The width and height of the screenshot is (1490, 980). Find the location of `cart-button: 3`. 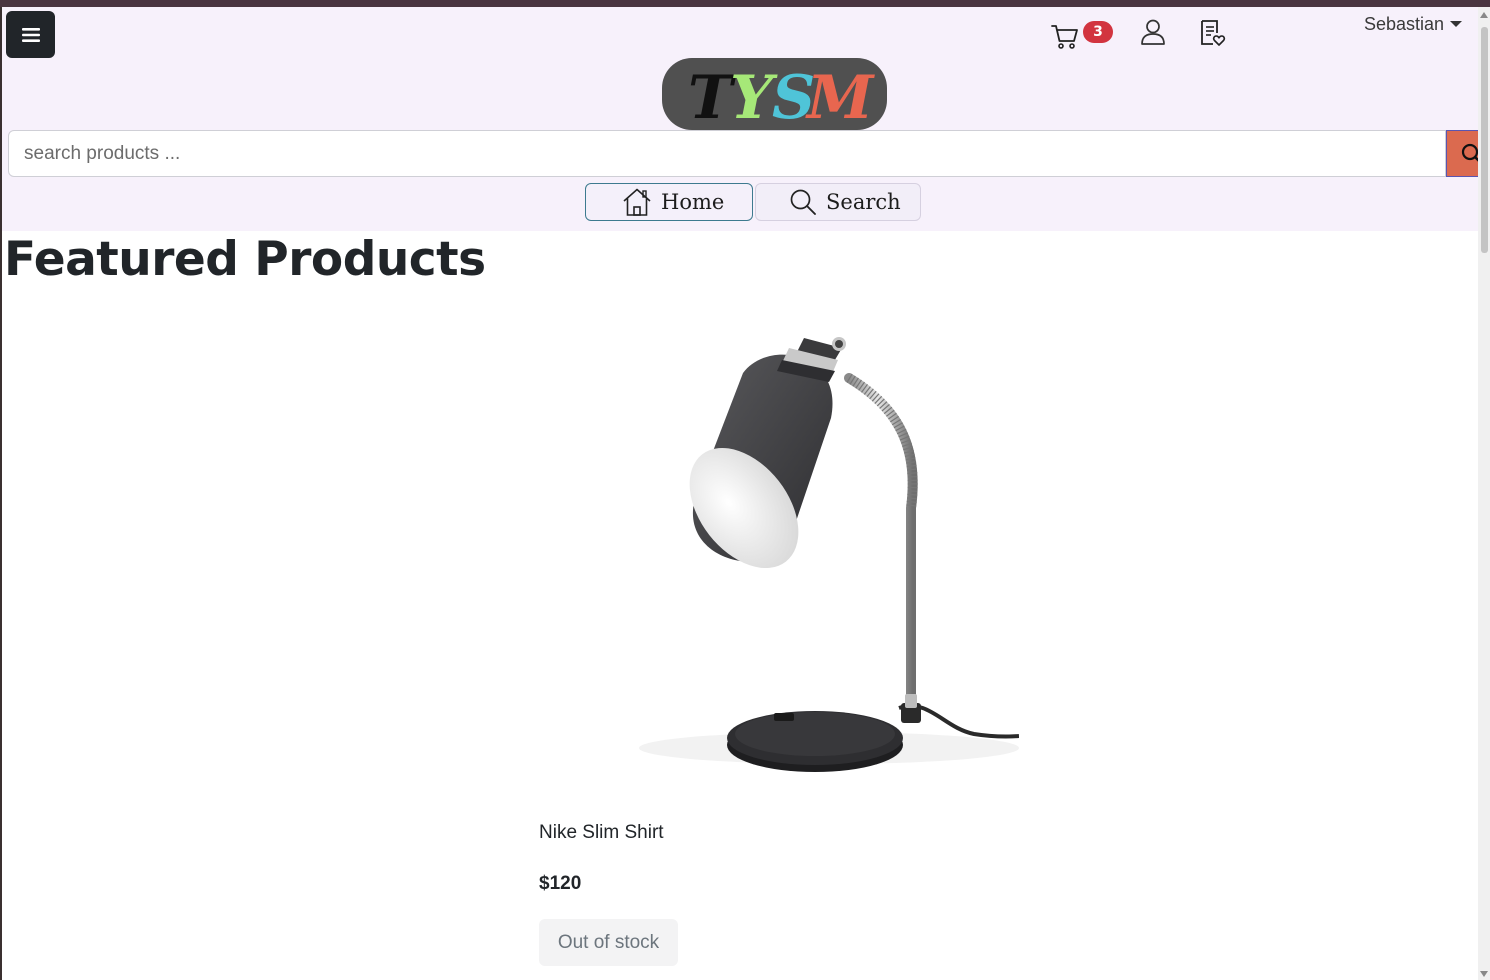

cart-button: 3 is located at coordinates (1085, 35).